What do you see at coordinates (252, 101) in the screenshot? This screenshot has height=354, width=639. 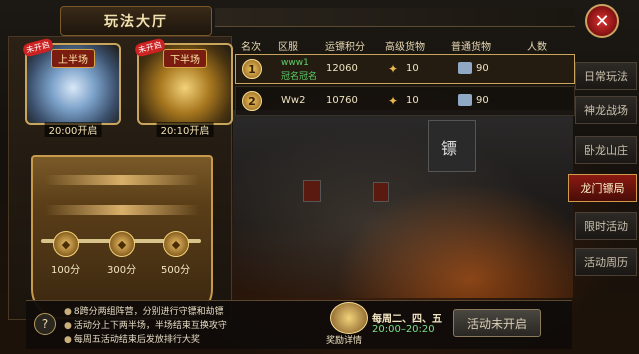 I see `rank-badge: 2` at bounding box center [252, 101].